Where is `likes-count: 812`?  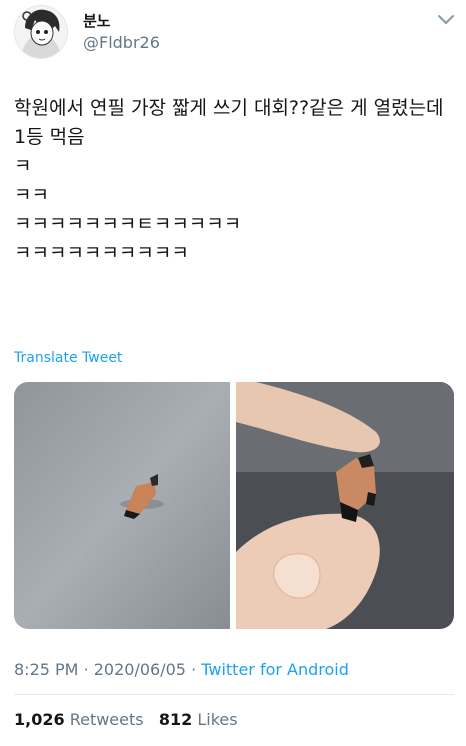
likes-count: 812 is located at coordinates (175, 719).